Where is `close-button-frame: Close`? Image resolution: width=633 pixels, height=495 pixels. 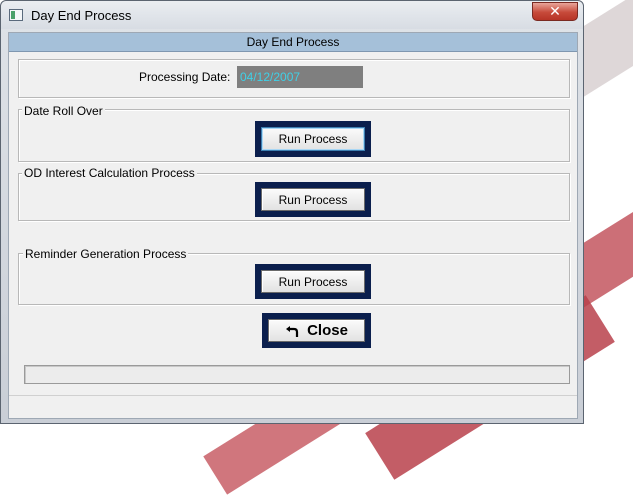 close-button-frame: Close is located at coordinates (316, 330).